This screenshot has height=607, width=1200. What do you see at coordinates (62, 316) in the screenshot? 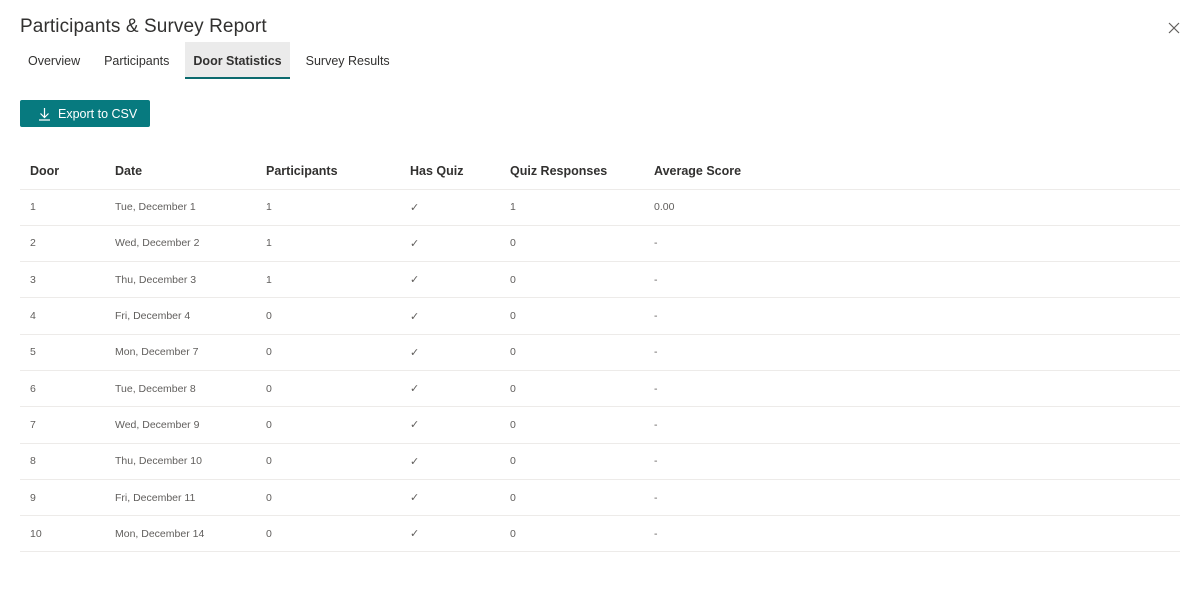
I see `cell-door: 4` at bounding box center [62, 316].